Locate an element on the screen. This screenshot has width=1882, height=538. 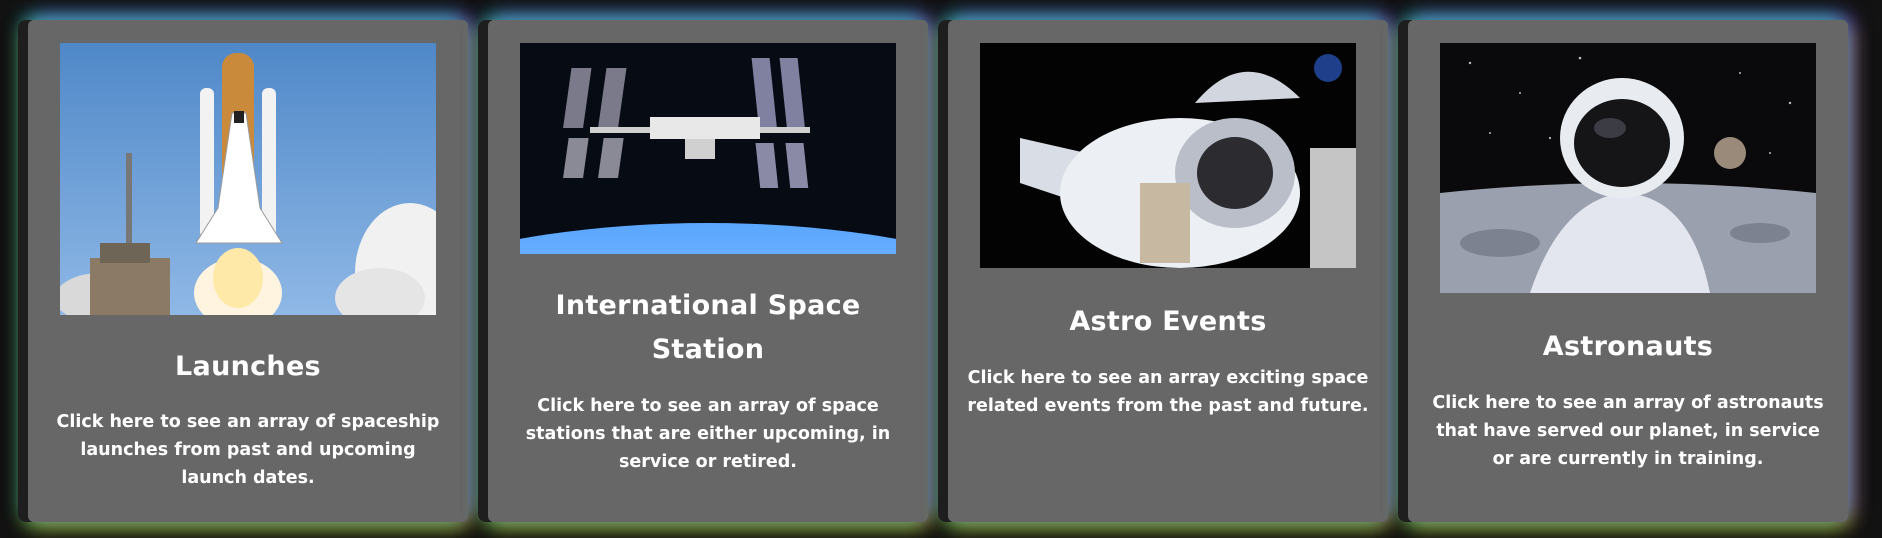
card-title: International Space Station is located at coordinates (708, 327).